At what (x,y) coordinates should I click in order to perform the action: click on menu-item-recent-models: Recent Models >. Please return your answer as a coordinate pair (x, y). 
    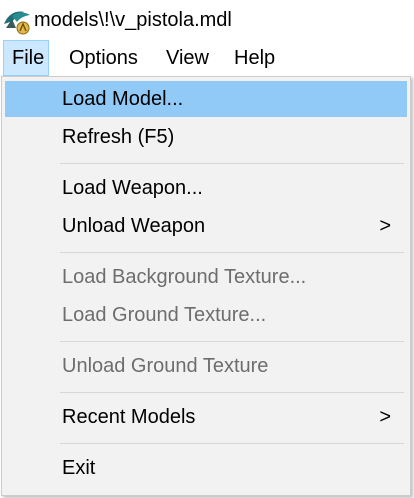
    Looking at the image, I should click on (206, 417).